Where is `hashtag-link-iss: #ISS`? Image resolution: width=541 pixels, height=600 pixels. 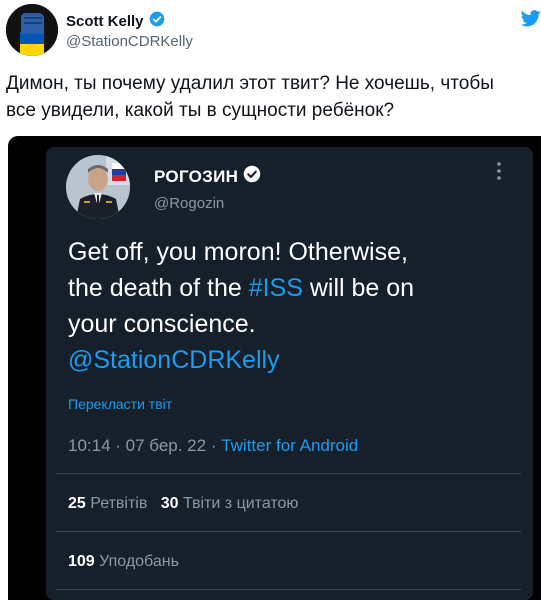
hashtag-link-iss: #ISS is located at coordinates (276, 288).